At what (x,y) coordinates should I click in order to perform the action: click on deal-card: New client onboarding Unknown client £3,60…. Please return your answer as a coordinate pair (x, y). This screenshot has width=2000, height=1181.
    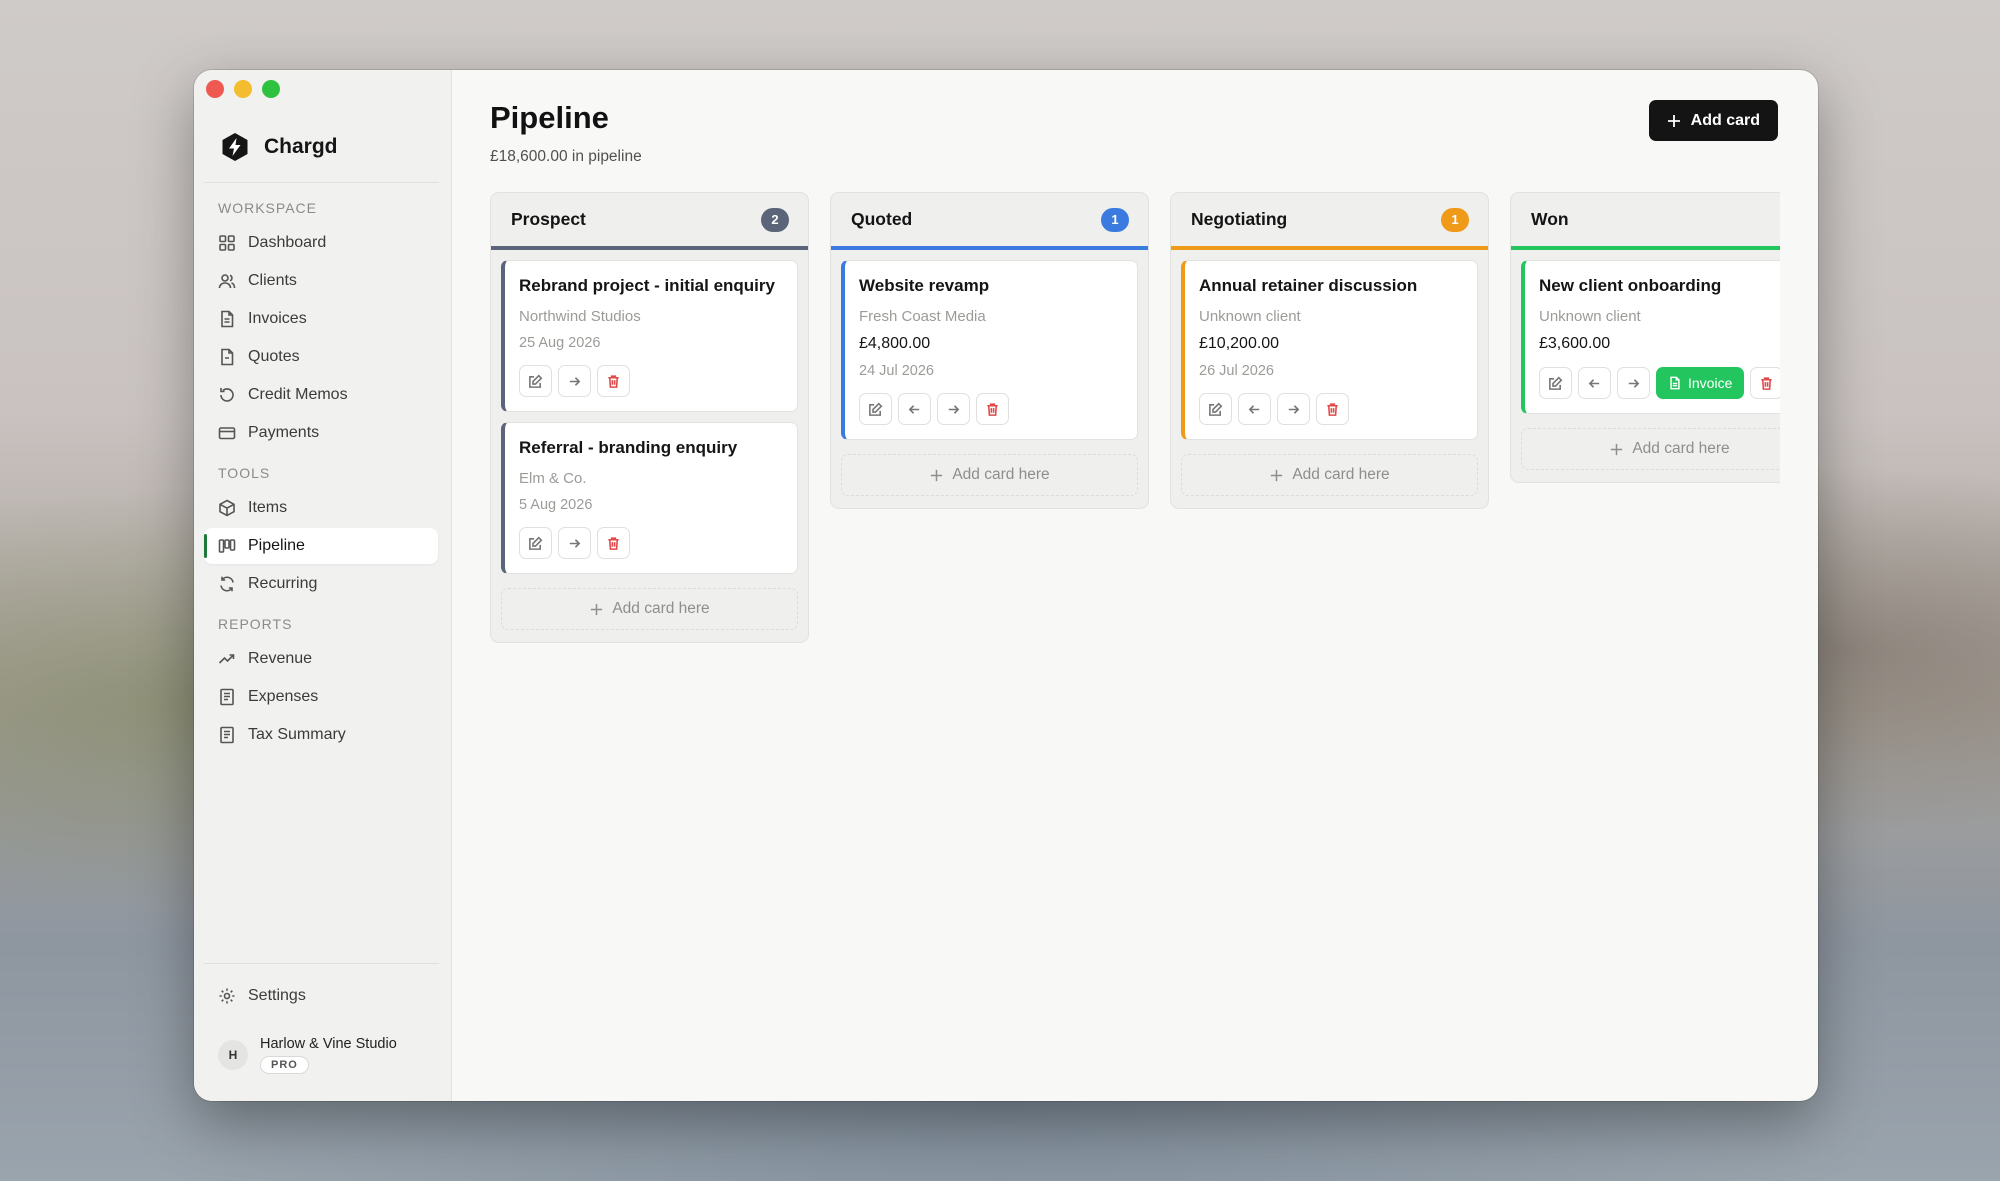
    Looking at the image, I should click on (1650, 337).